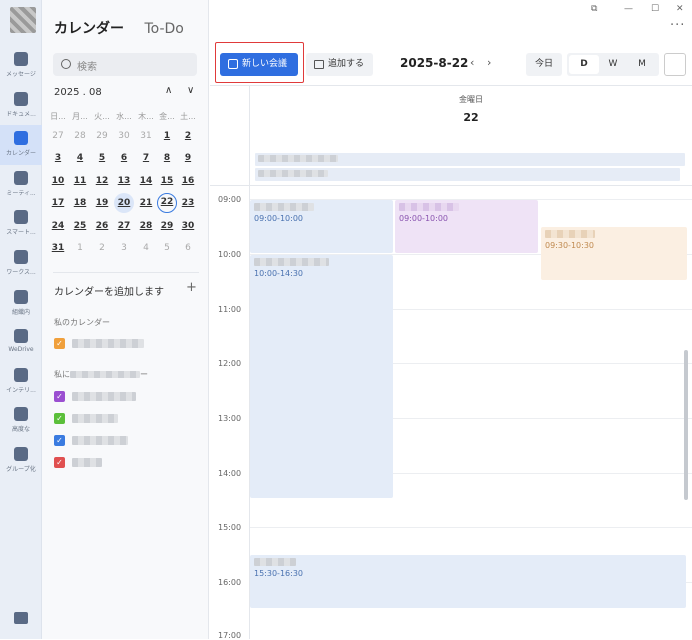 The width and height of the screenshot is (692, 640). Describe the element at coordinates (489, 62) in the screenshot. I see `next-day-button: ›` at that location.